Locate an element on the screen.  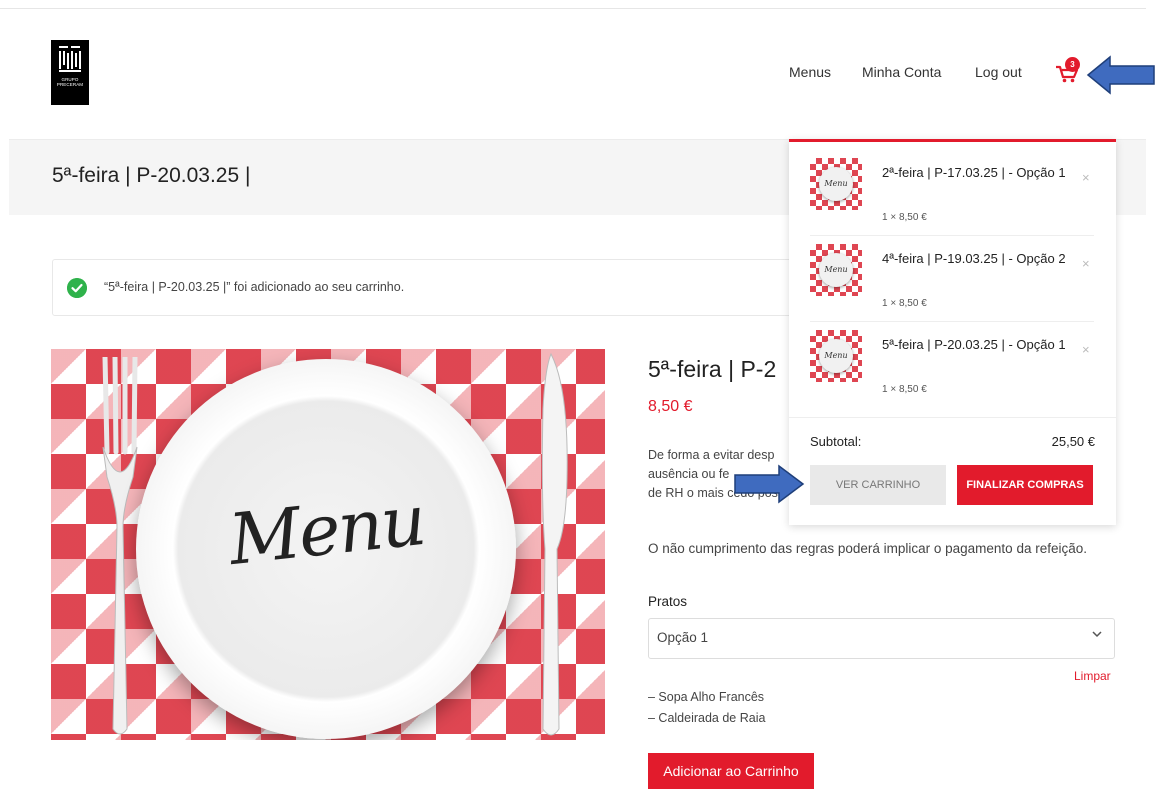
site-logo: GRUPO PRECERAM is located at coordinates (70, 72).